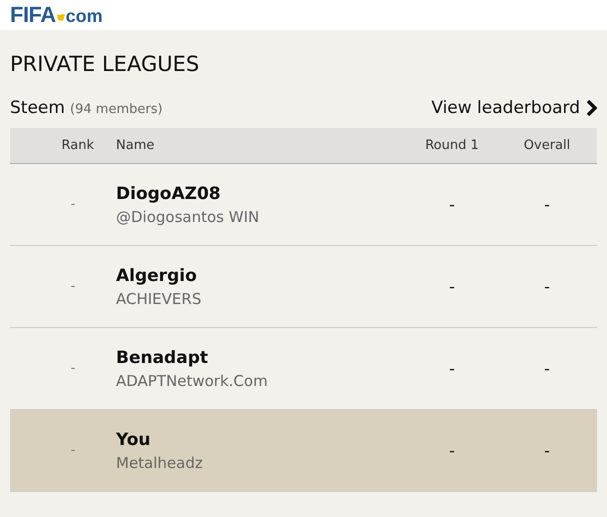  I want to click on team-name: ADAPTNetwork.Com, so click(192, 381).